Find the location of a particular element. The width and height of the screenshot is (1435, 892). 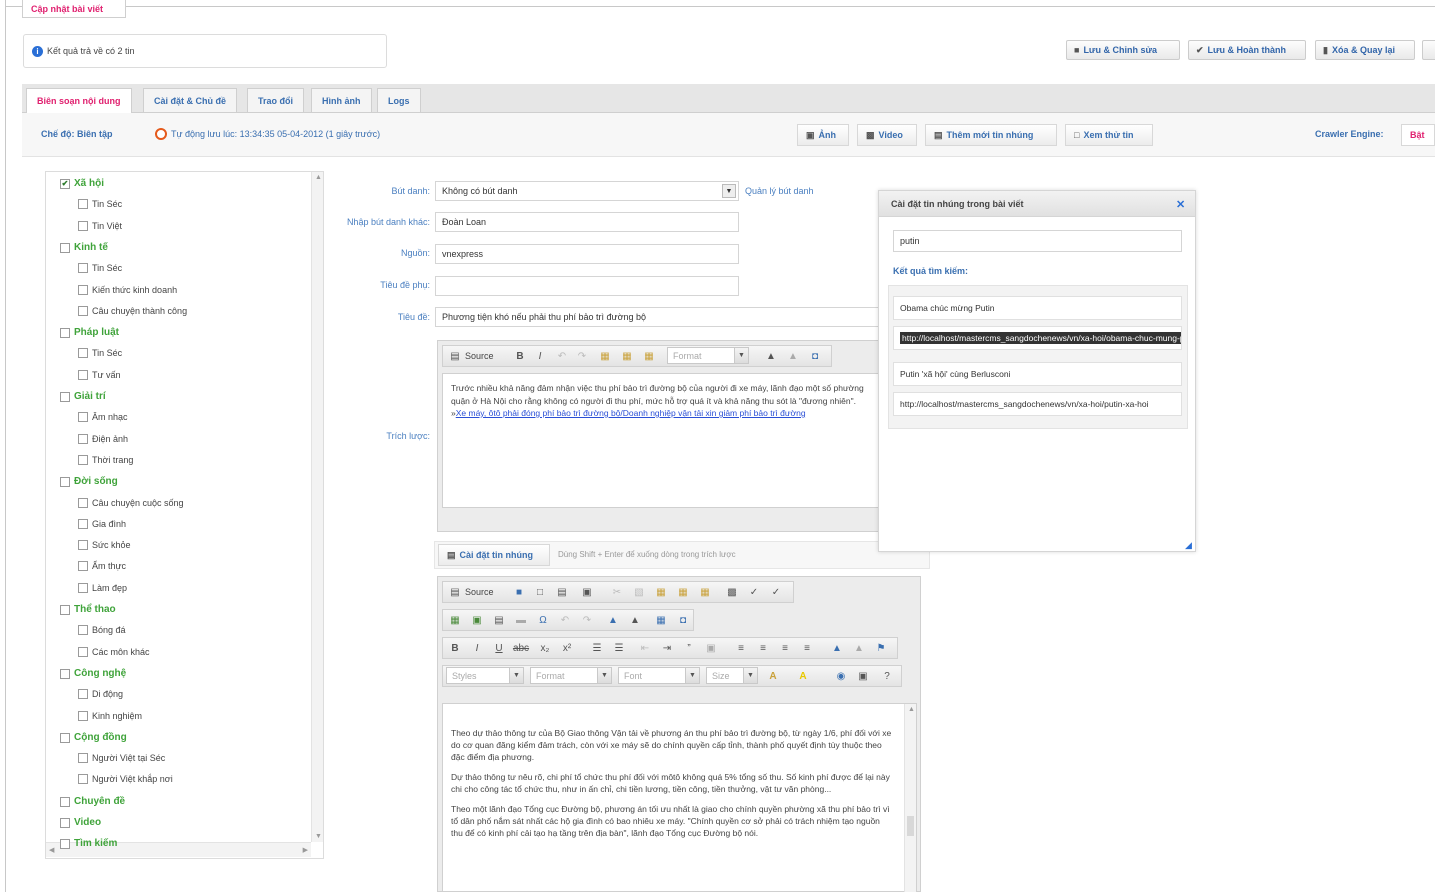

flash-icon: ▤ is located at coordinates (499, 620).